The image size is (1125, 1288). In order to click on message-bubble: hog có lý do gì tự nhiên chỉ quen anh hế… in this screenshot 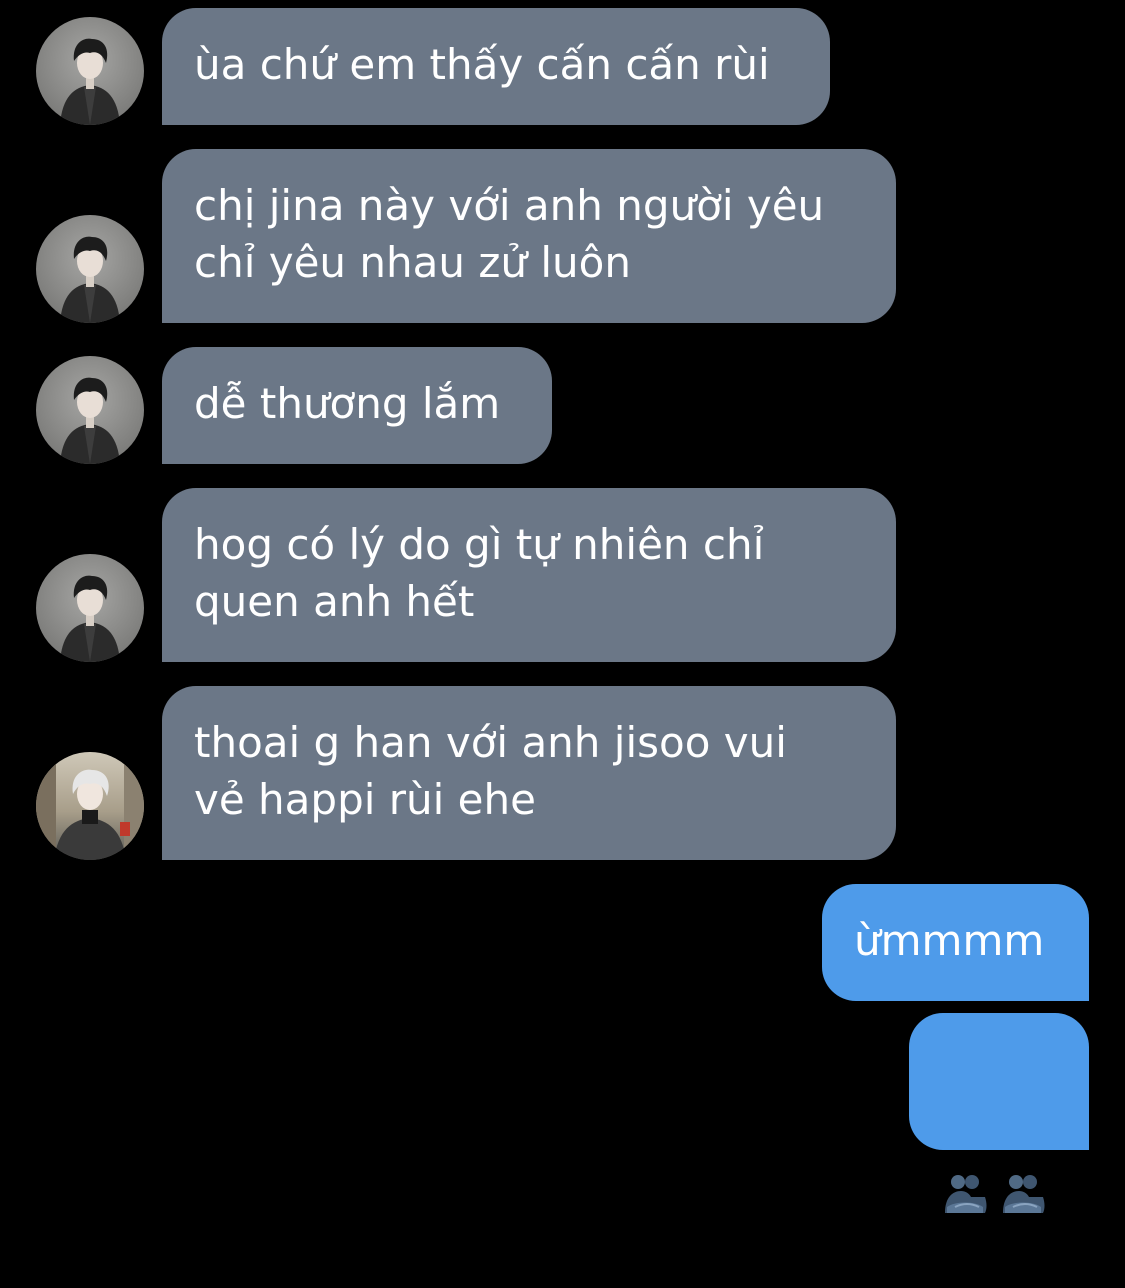, I will do `click(529, 575)`.